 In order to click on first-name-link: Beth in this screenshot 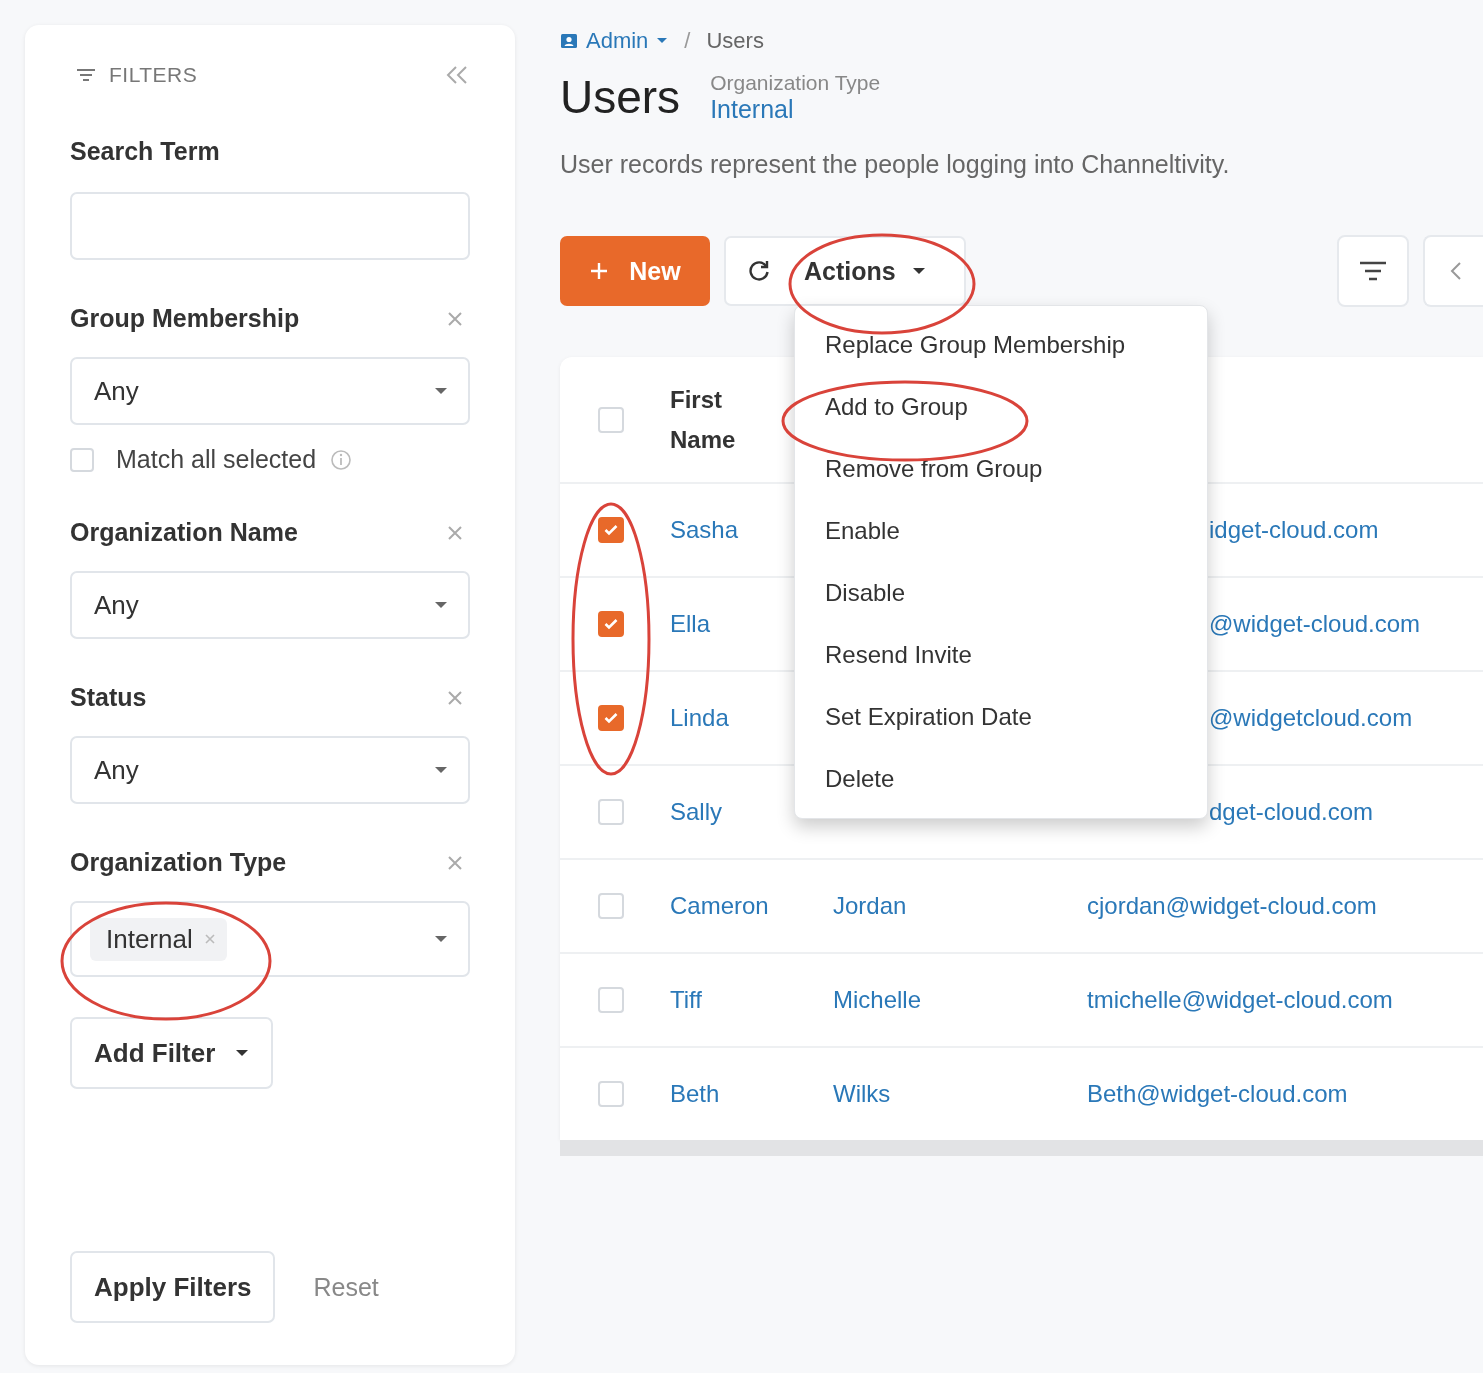, I will do `click(695, 1093)`.